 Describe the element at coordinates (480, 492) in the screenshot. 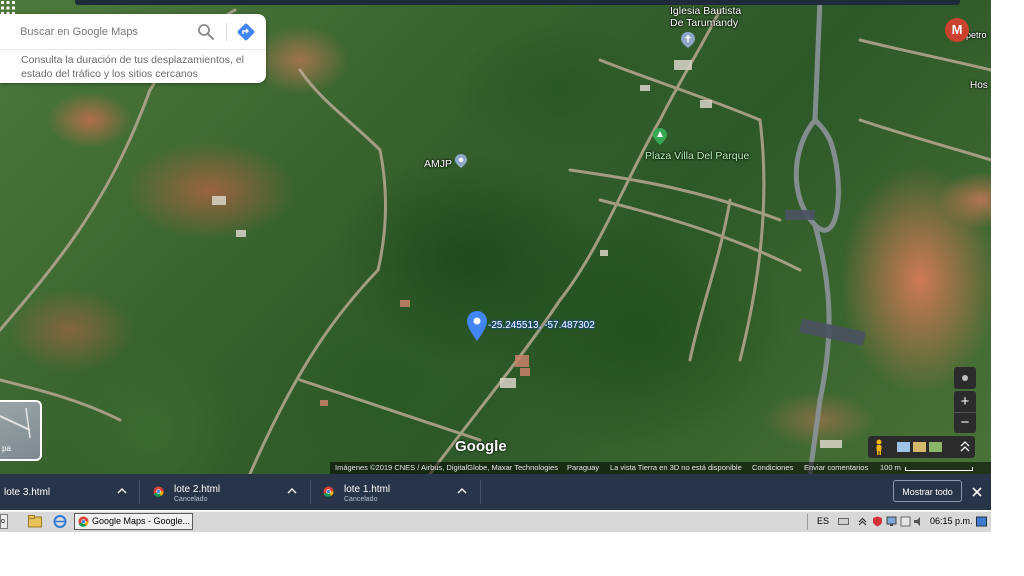

I see `download-separator` at that location.